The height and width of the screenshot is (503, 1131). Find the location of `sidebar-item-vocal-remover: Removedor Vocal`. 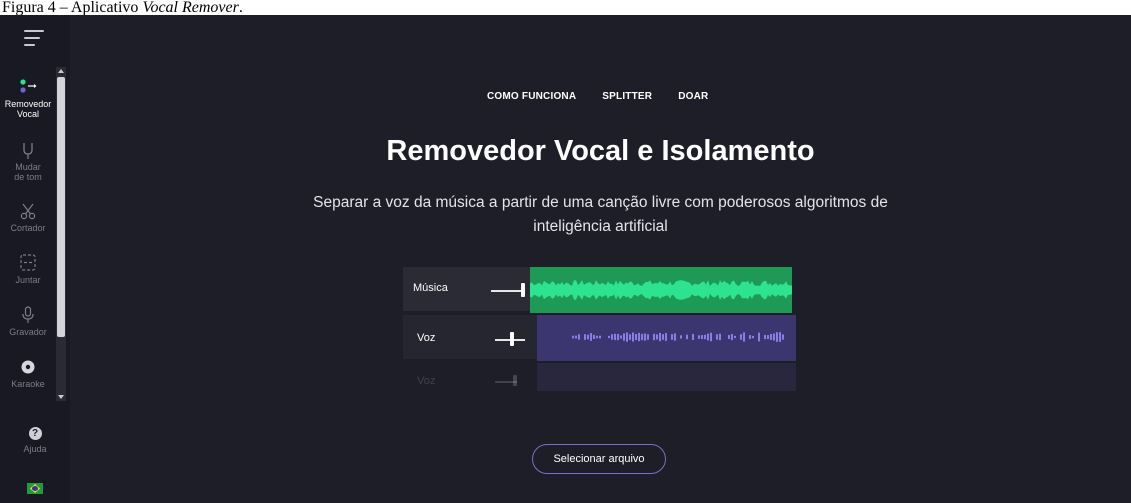

sidebar-item-vocal-remover: Removedor Vocal is located at coordinates (28, 98).